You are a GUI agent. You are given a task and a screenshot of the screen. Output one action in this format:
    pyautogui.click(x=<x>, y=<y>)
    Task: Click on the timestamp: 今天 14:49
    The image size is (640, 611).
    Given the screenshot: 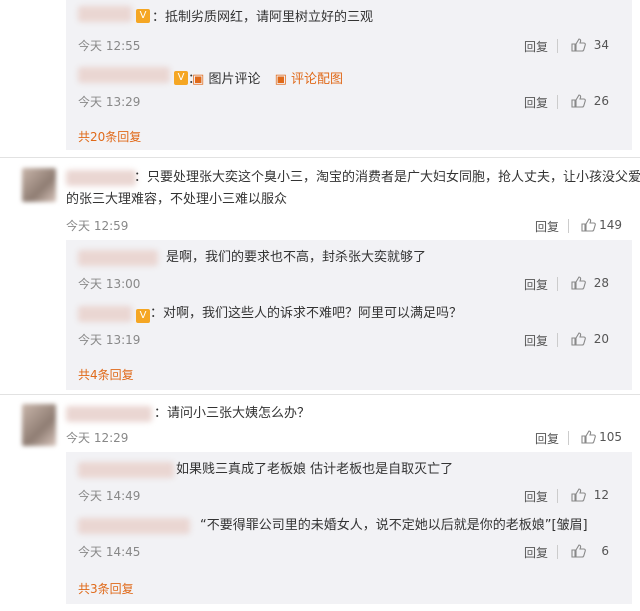 What is the action you would take?
    pyautogui.click(x=109, y=496)
    